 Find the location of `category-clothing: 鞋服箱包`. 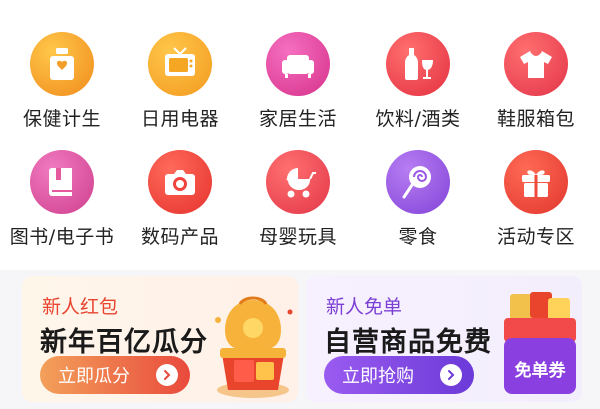

category-clothing: 鞋服箱包 is located at coordinates (536, 83).